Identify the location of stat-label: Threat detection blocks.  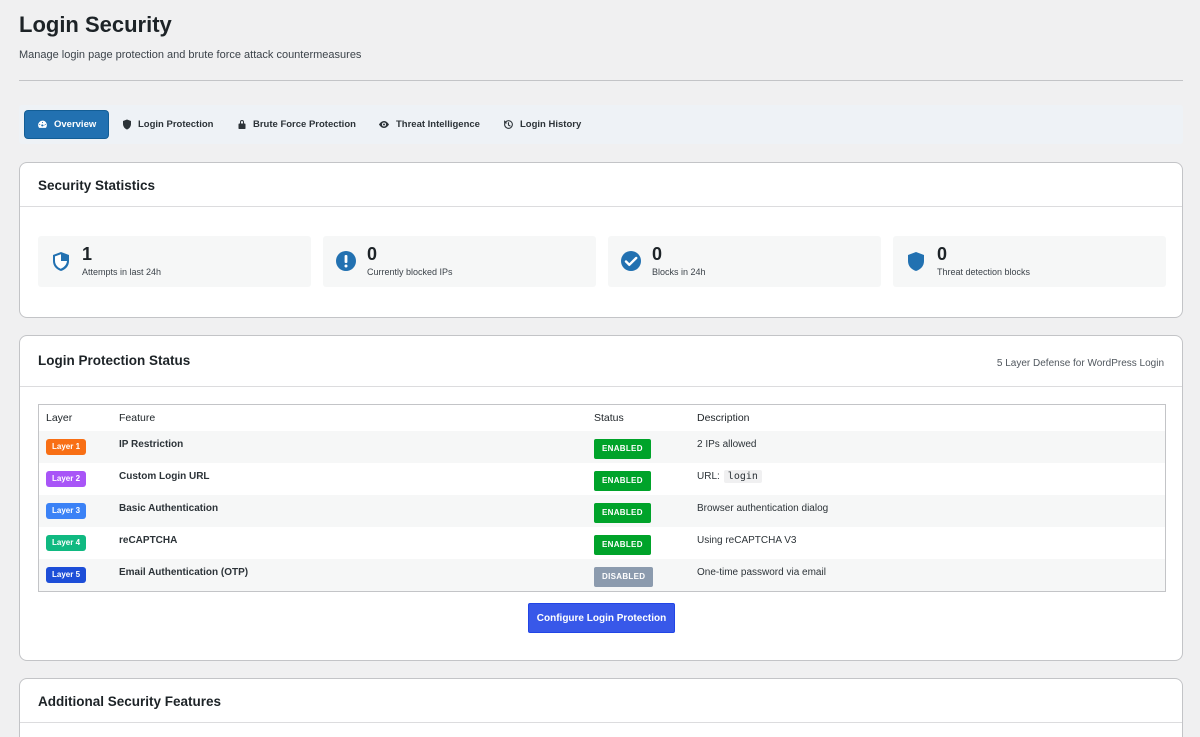
(984, 272).